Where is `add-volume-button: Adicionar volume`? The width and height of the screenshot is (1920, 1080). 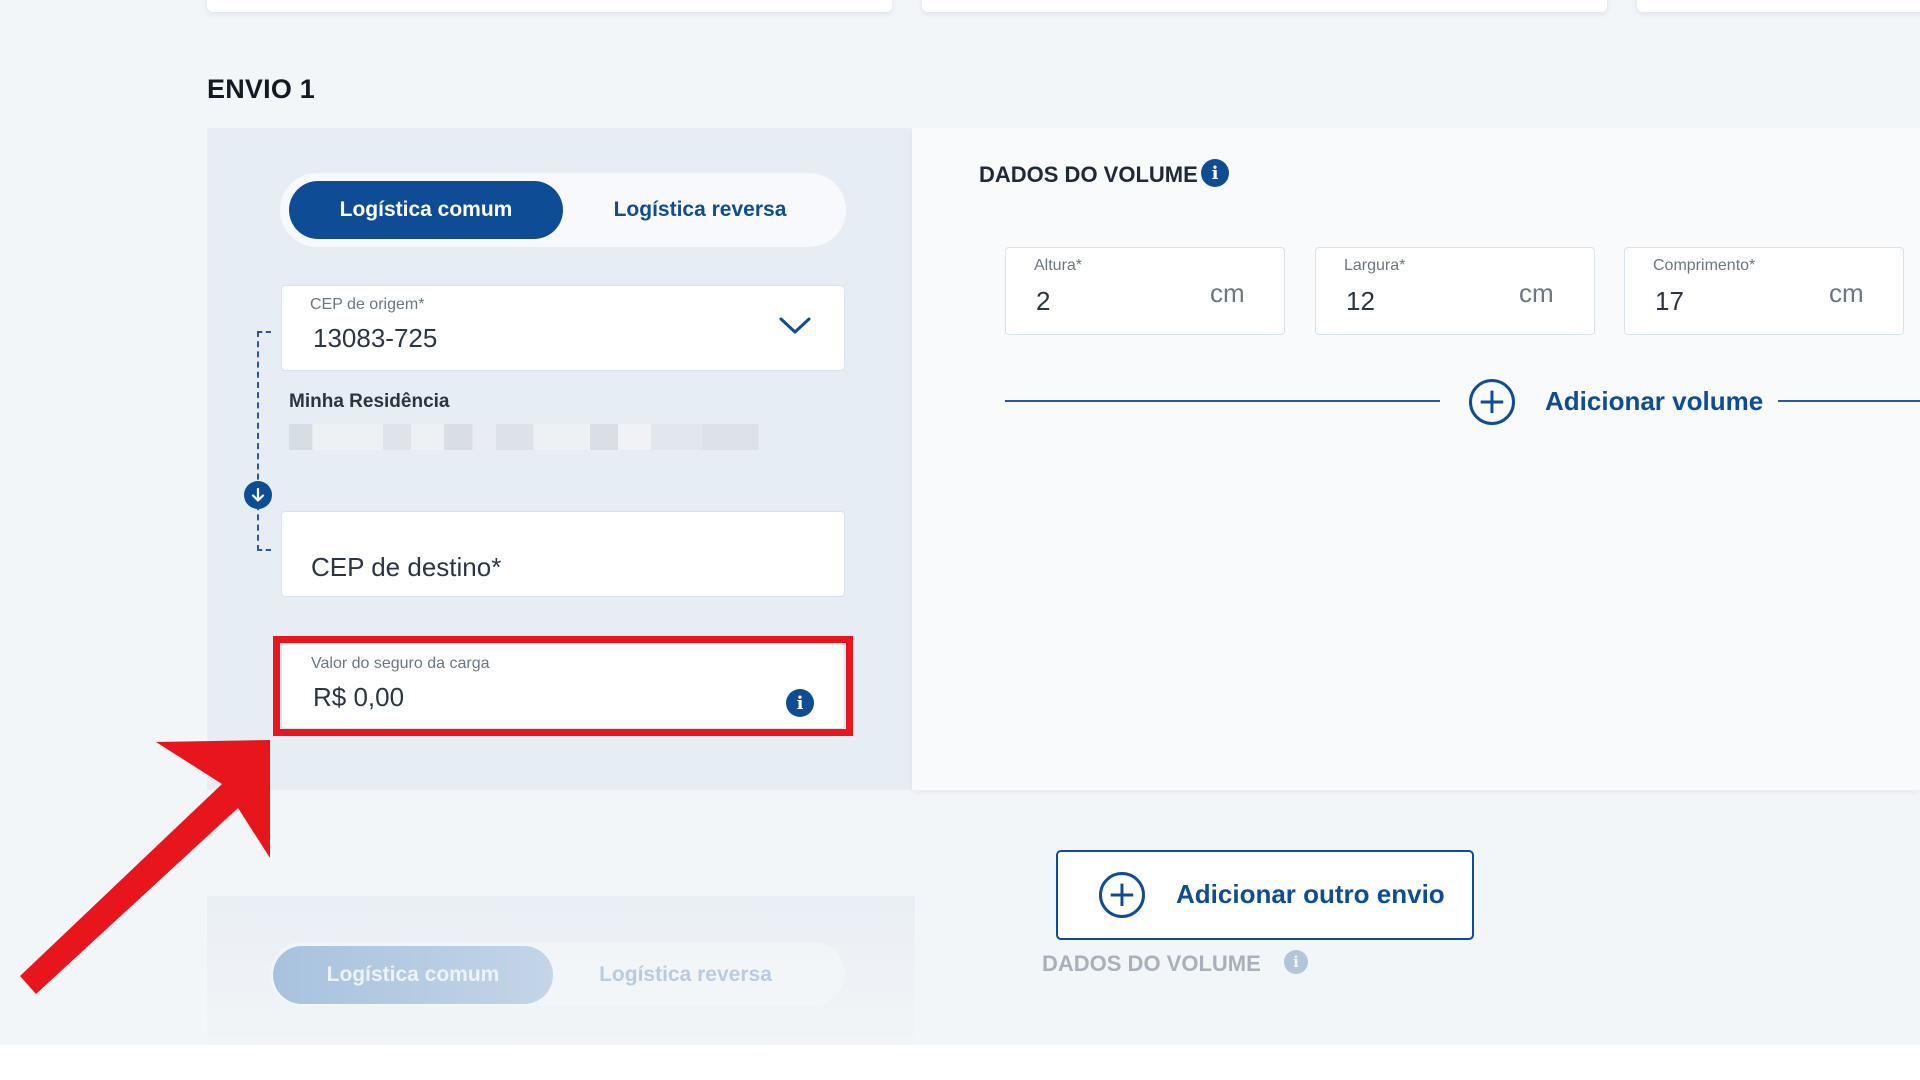 add-volume-button: Adicionar volume is located at coordinates (1654, 401).